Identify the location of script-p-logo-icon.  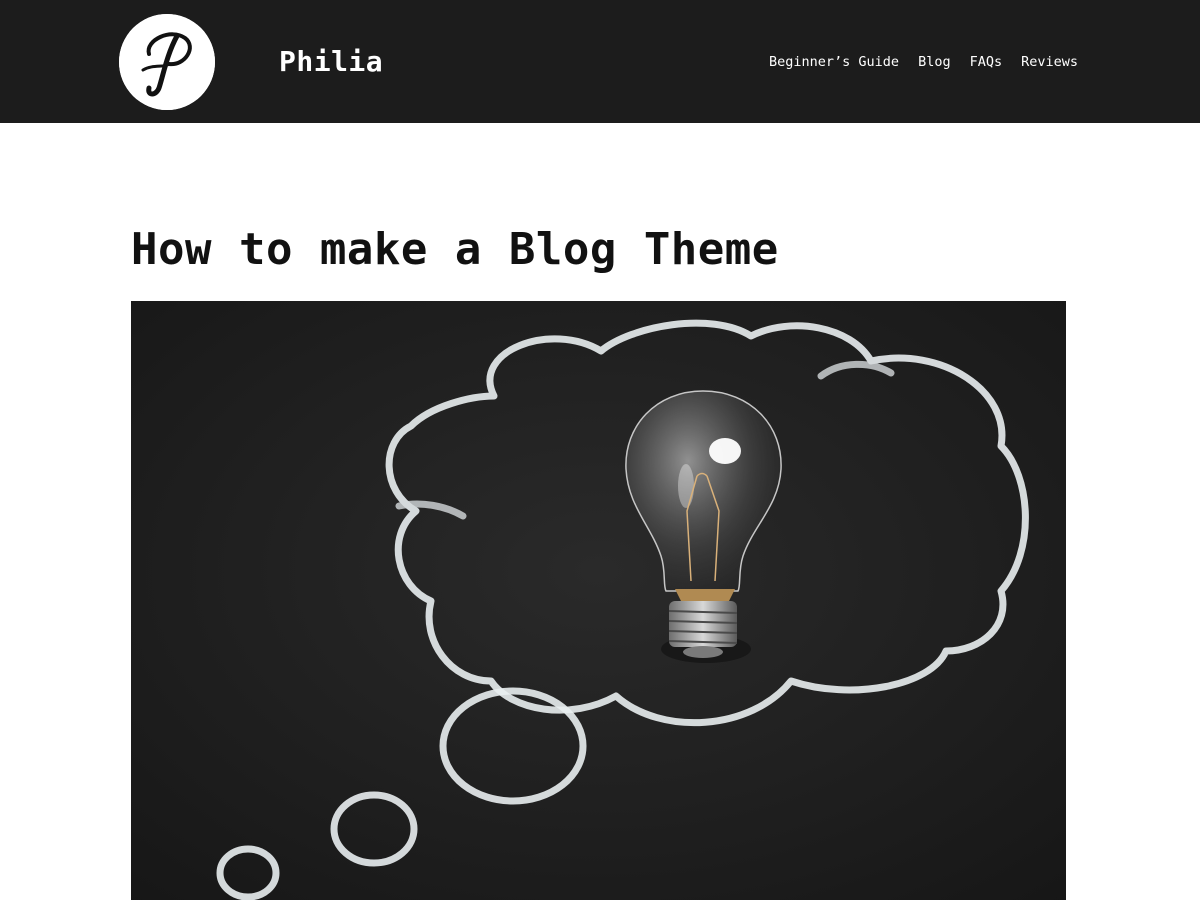
(167, 62).